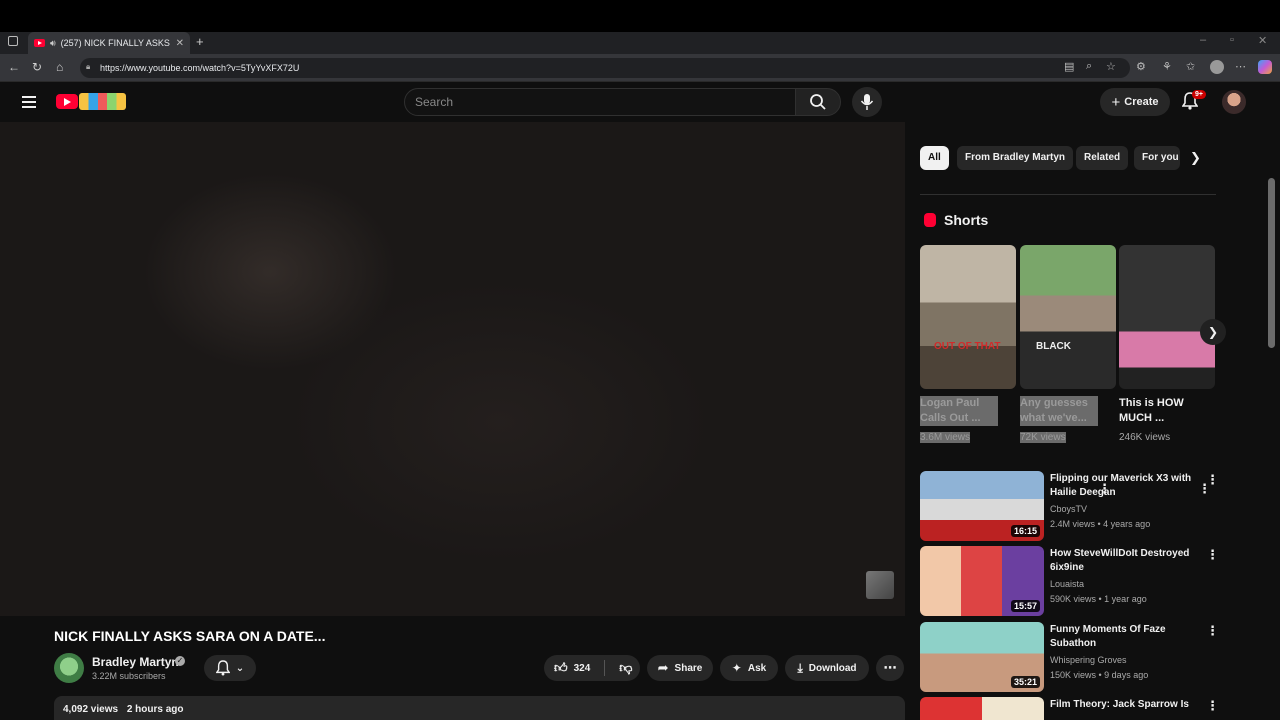  I want to click on channel-name: CboysTV, so click(1068, 509).